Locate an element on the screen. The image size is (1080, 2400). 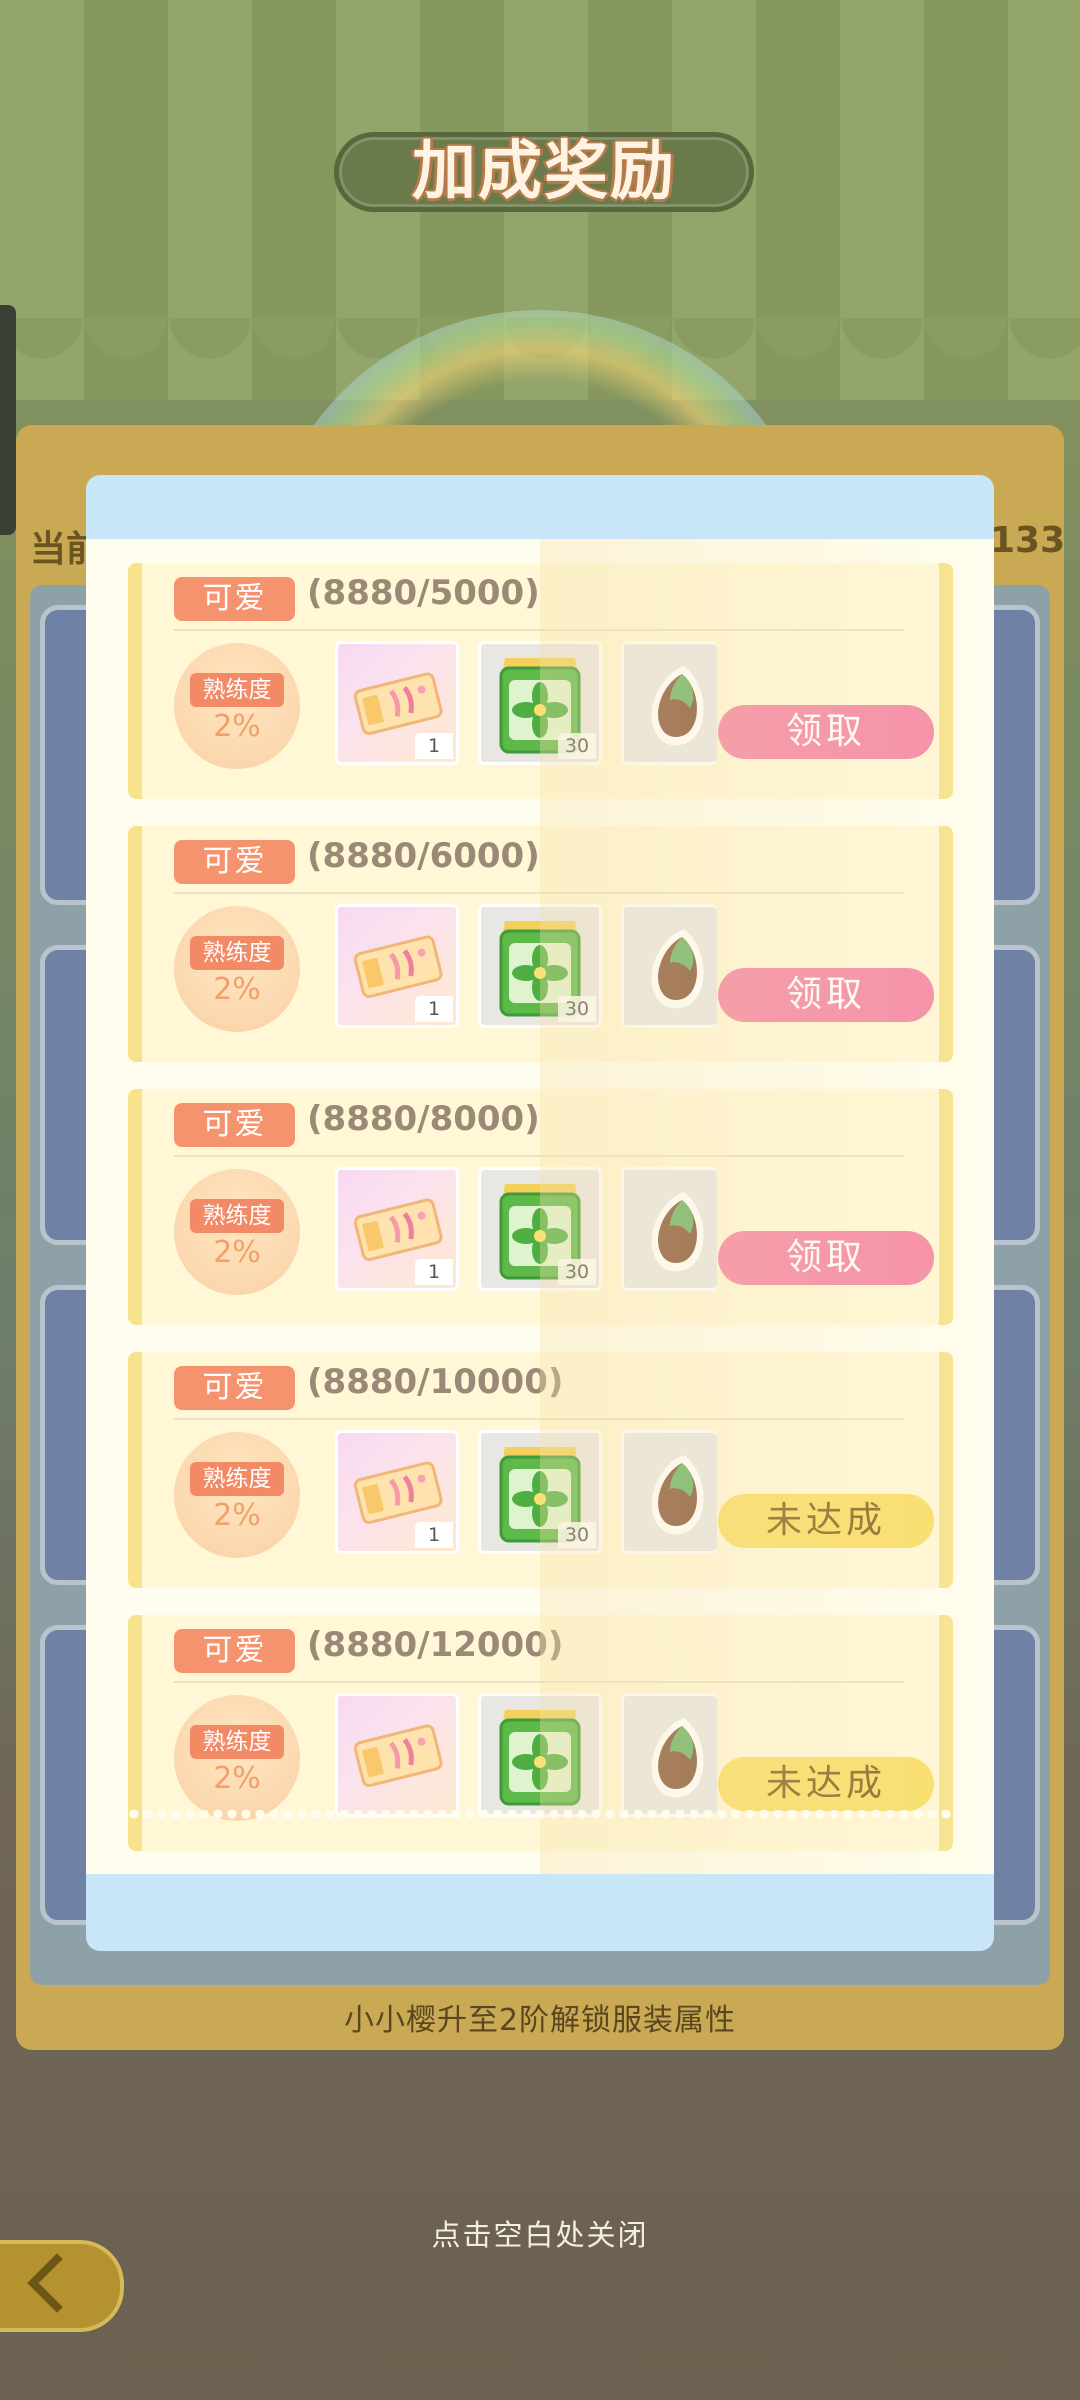
reward-progress: (8880/5000) is located at coordinates (423, 593).